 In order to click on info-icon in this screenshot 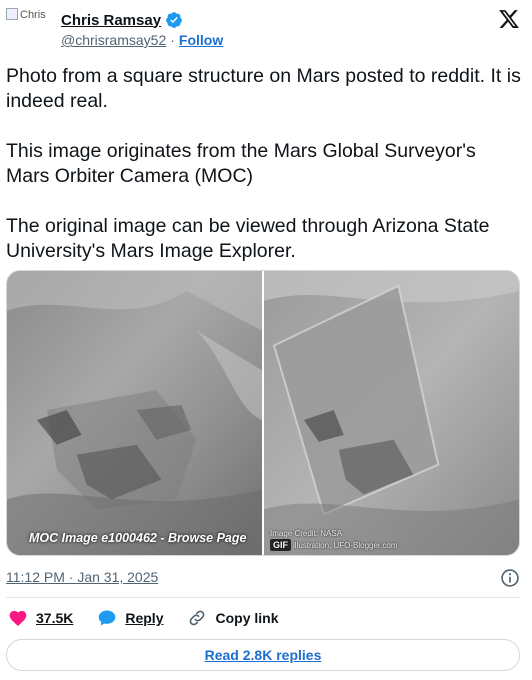, I will do `click(510, 578)`.